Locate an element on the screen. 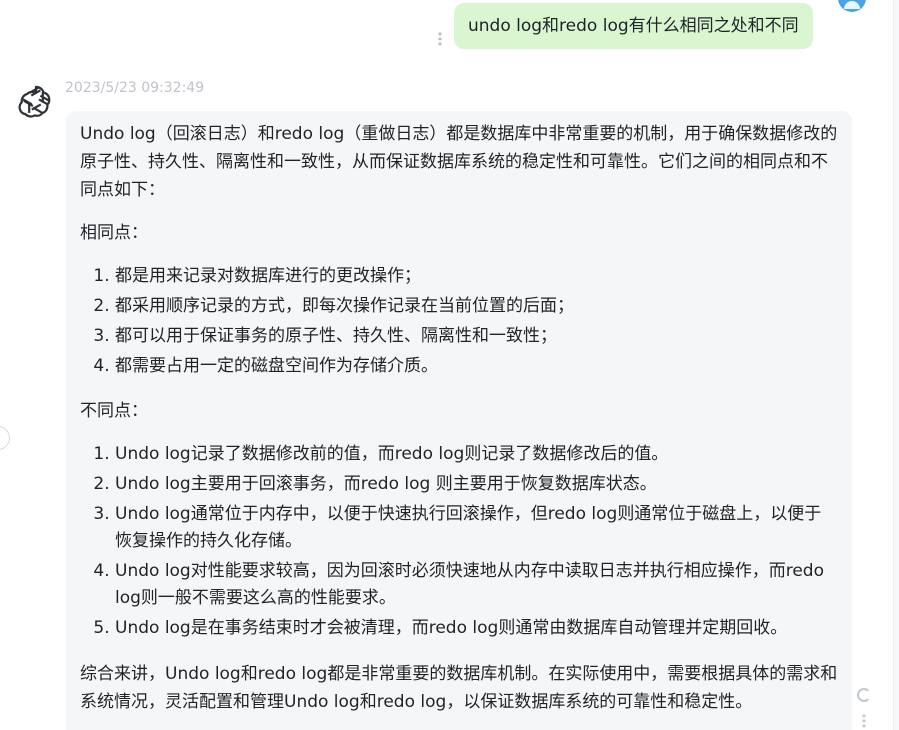 Image resolution: width=899 pixels, height=730 pixels. message-timestamp: 2023/5/23 09:32:49 is located at coordinates (135, 88).